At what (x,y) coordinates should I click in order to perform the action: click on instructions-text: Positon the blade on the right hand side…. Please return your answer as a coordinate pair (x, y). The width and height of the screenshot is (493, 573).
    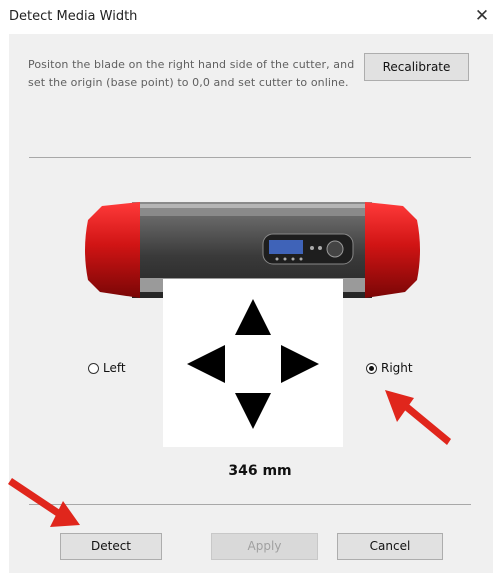
    Looking at the image, I should click on (191, 73).